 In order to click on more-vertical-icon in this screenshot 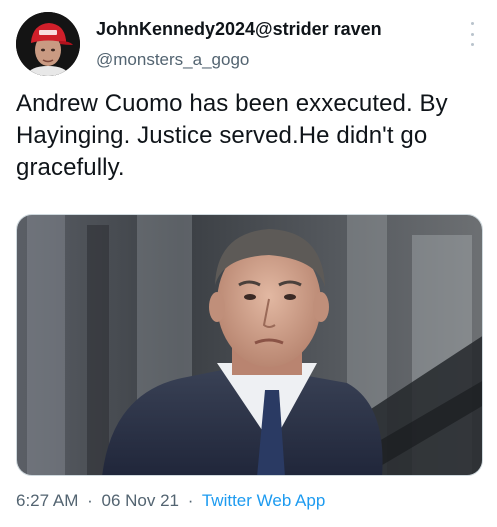, I will do `click(472, 34)`.